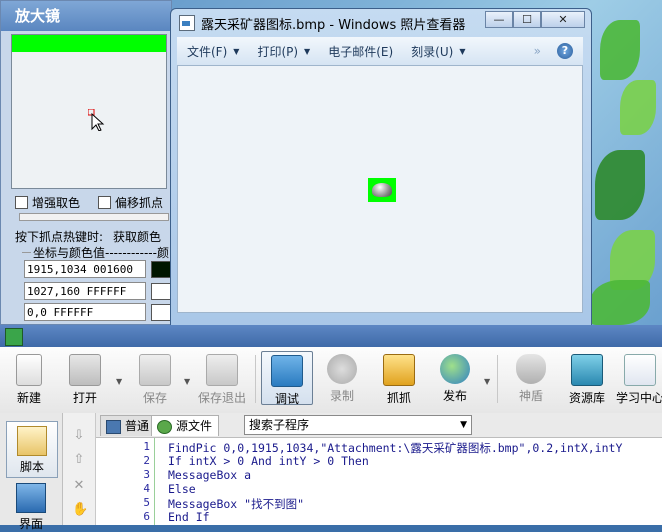  I want to click on grab-button: 抓抓, so click(399, 380).